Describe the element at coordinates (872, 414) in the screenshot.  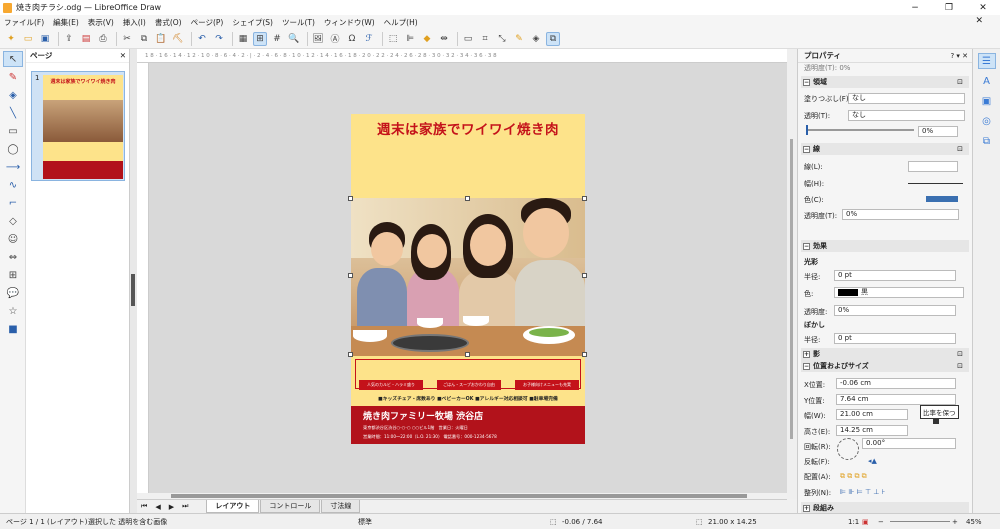
I see `width-field: 21.00 cm` at that location.